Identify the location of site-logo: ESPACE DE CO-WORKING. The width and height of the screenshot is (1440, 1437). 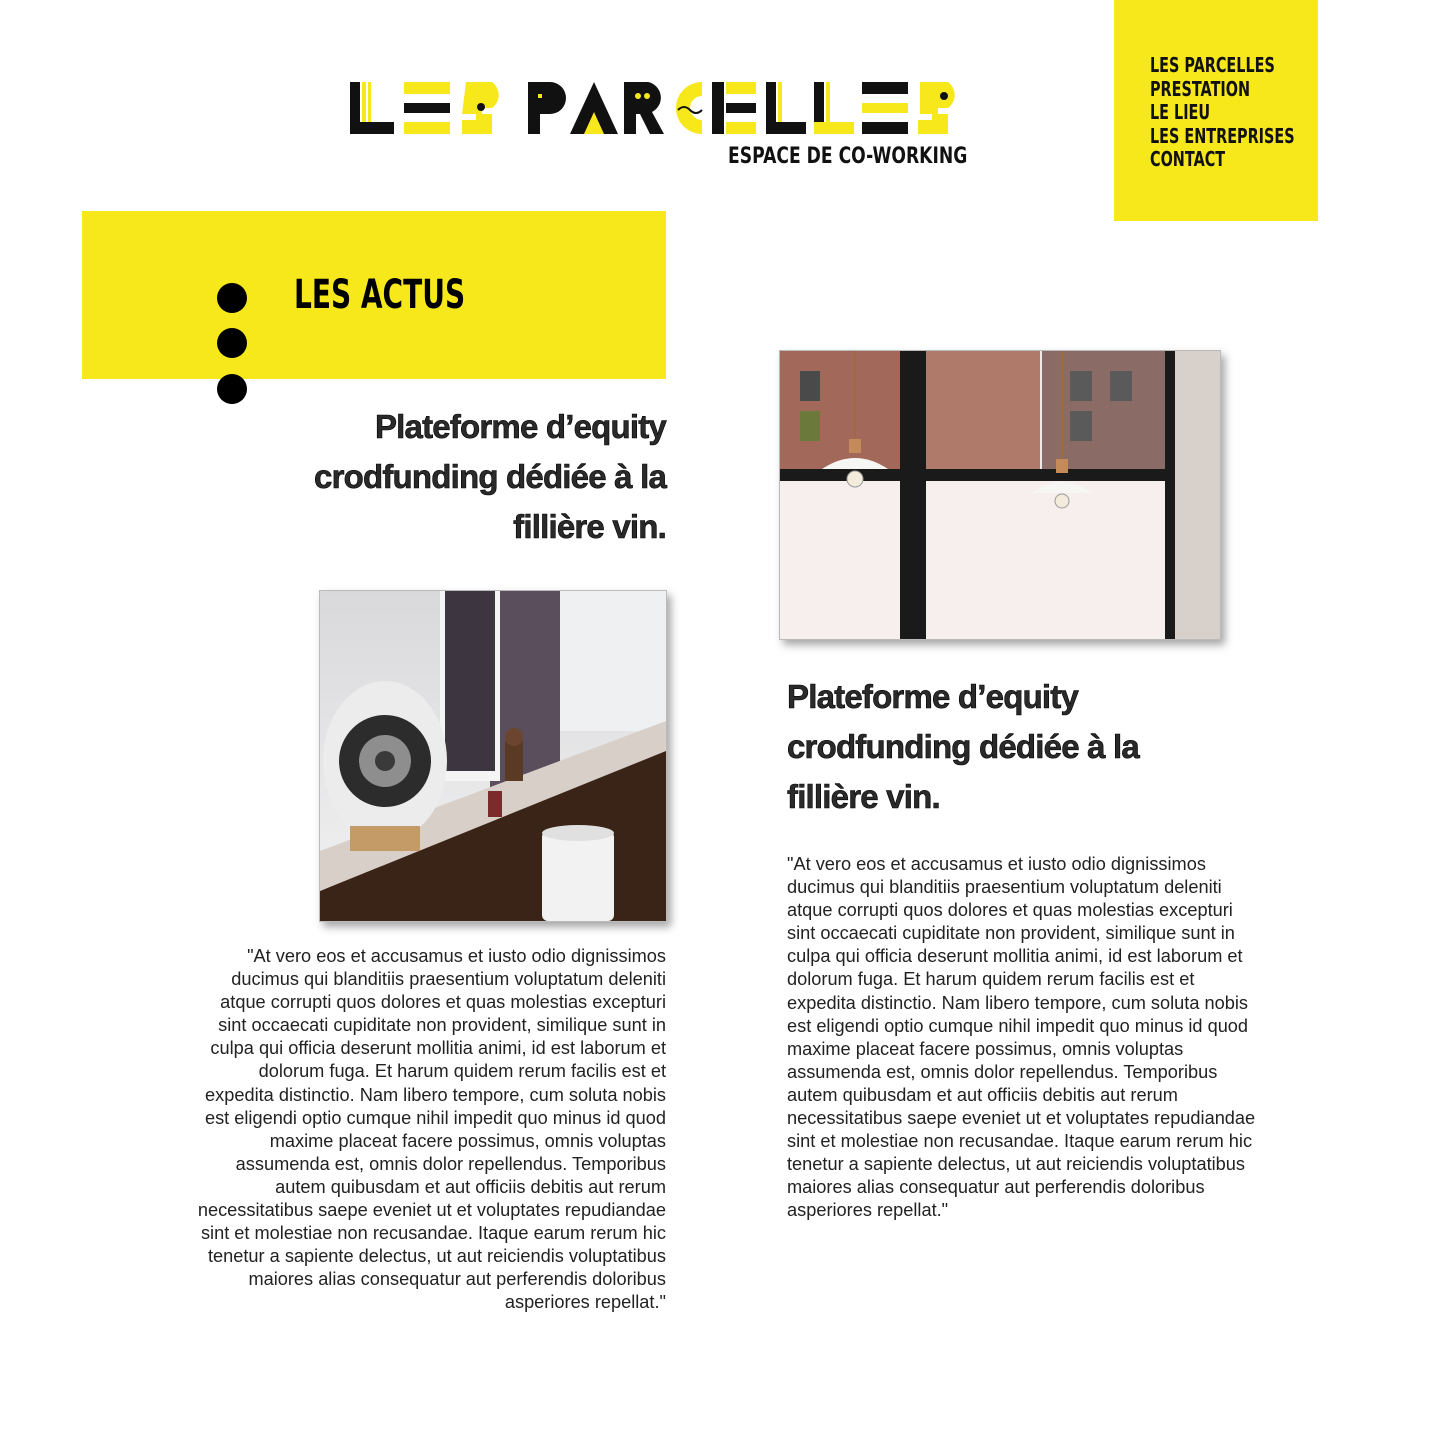
(658, 129).